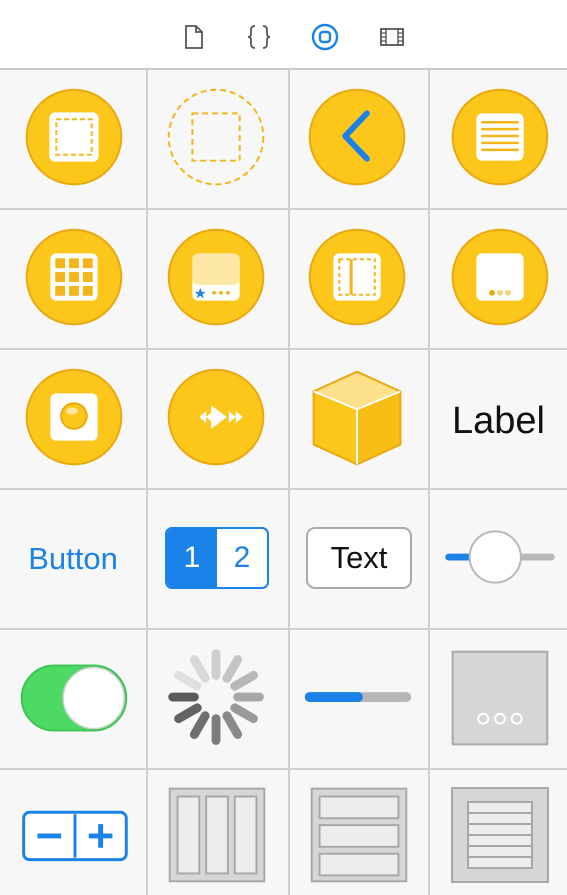 This screenshot has width=567, height=895. Describe the element at coordinates (216, 277) in the screenshot. I see `tab-bar-controller-icon` at that location.